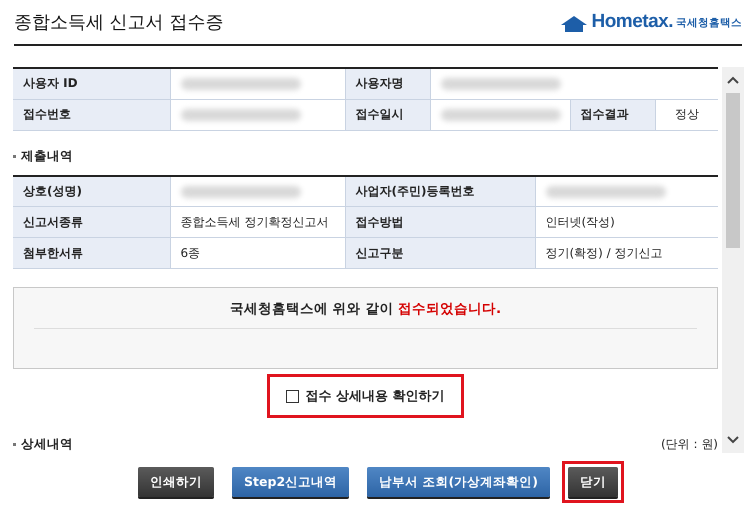  I want to click on field-value: 종합소득세 정기확정신고서, so click(257, 222).